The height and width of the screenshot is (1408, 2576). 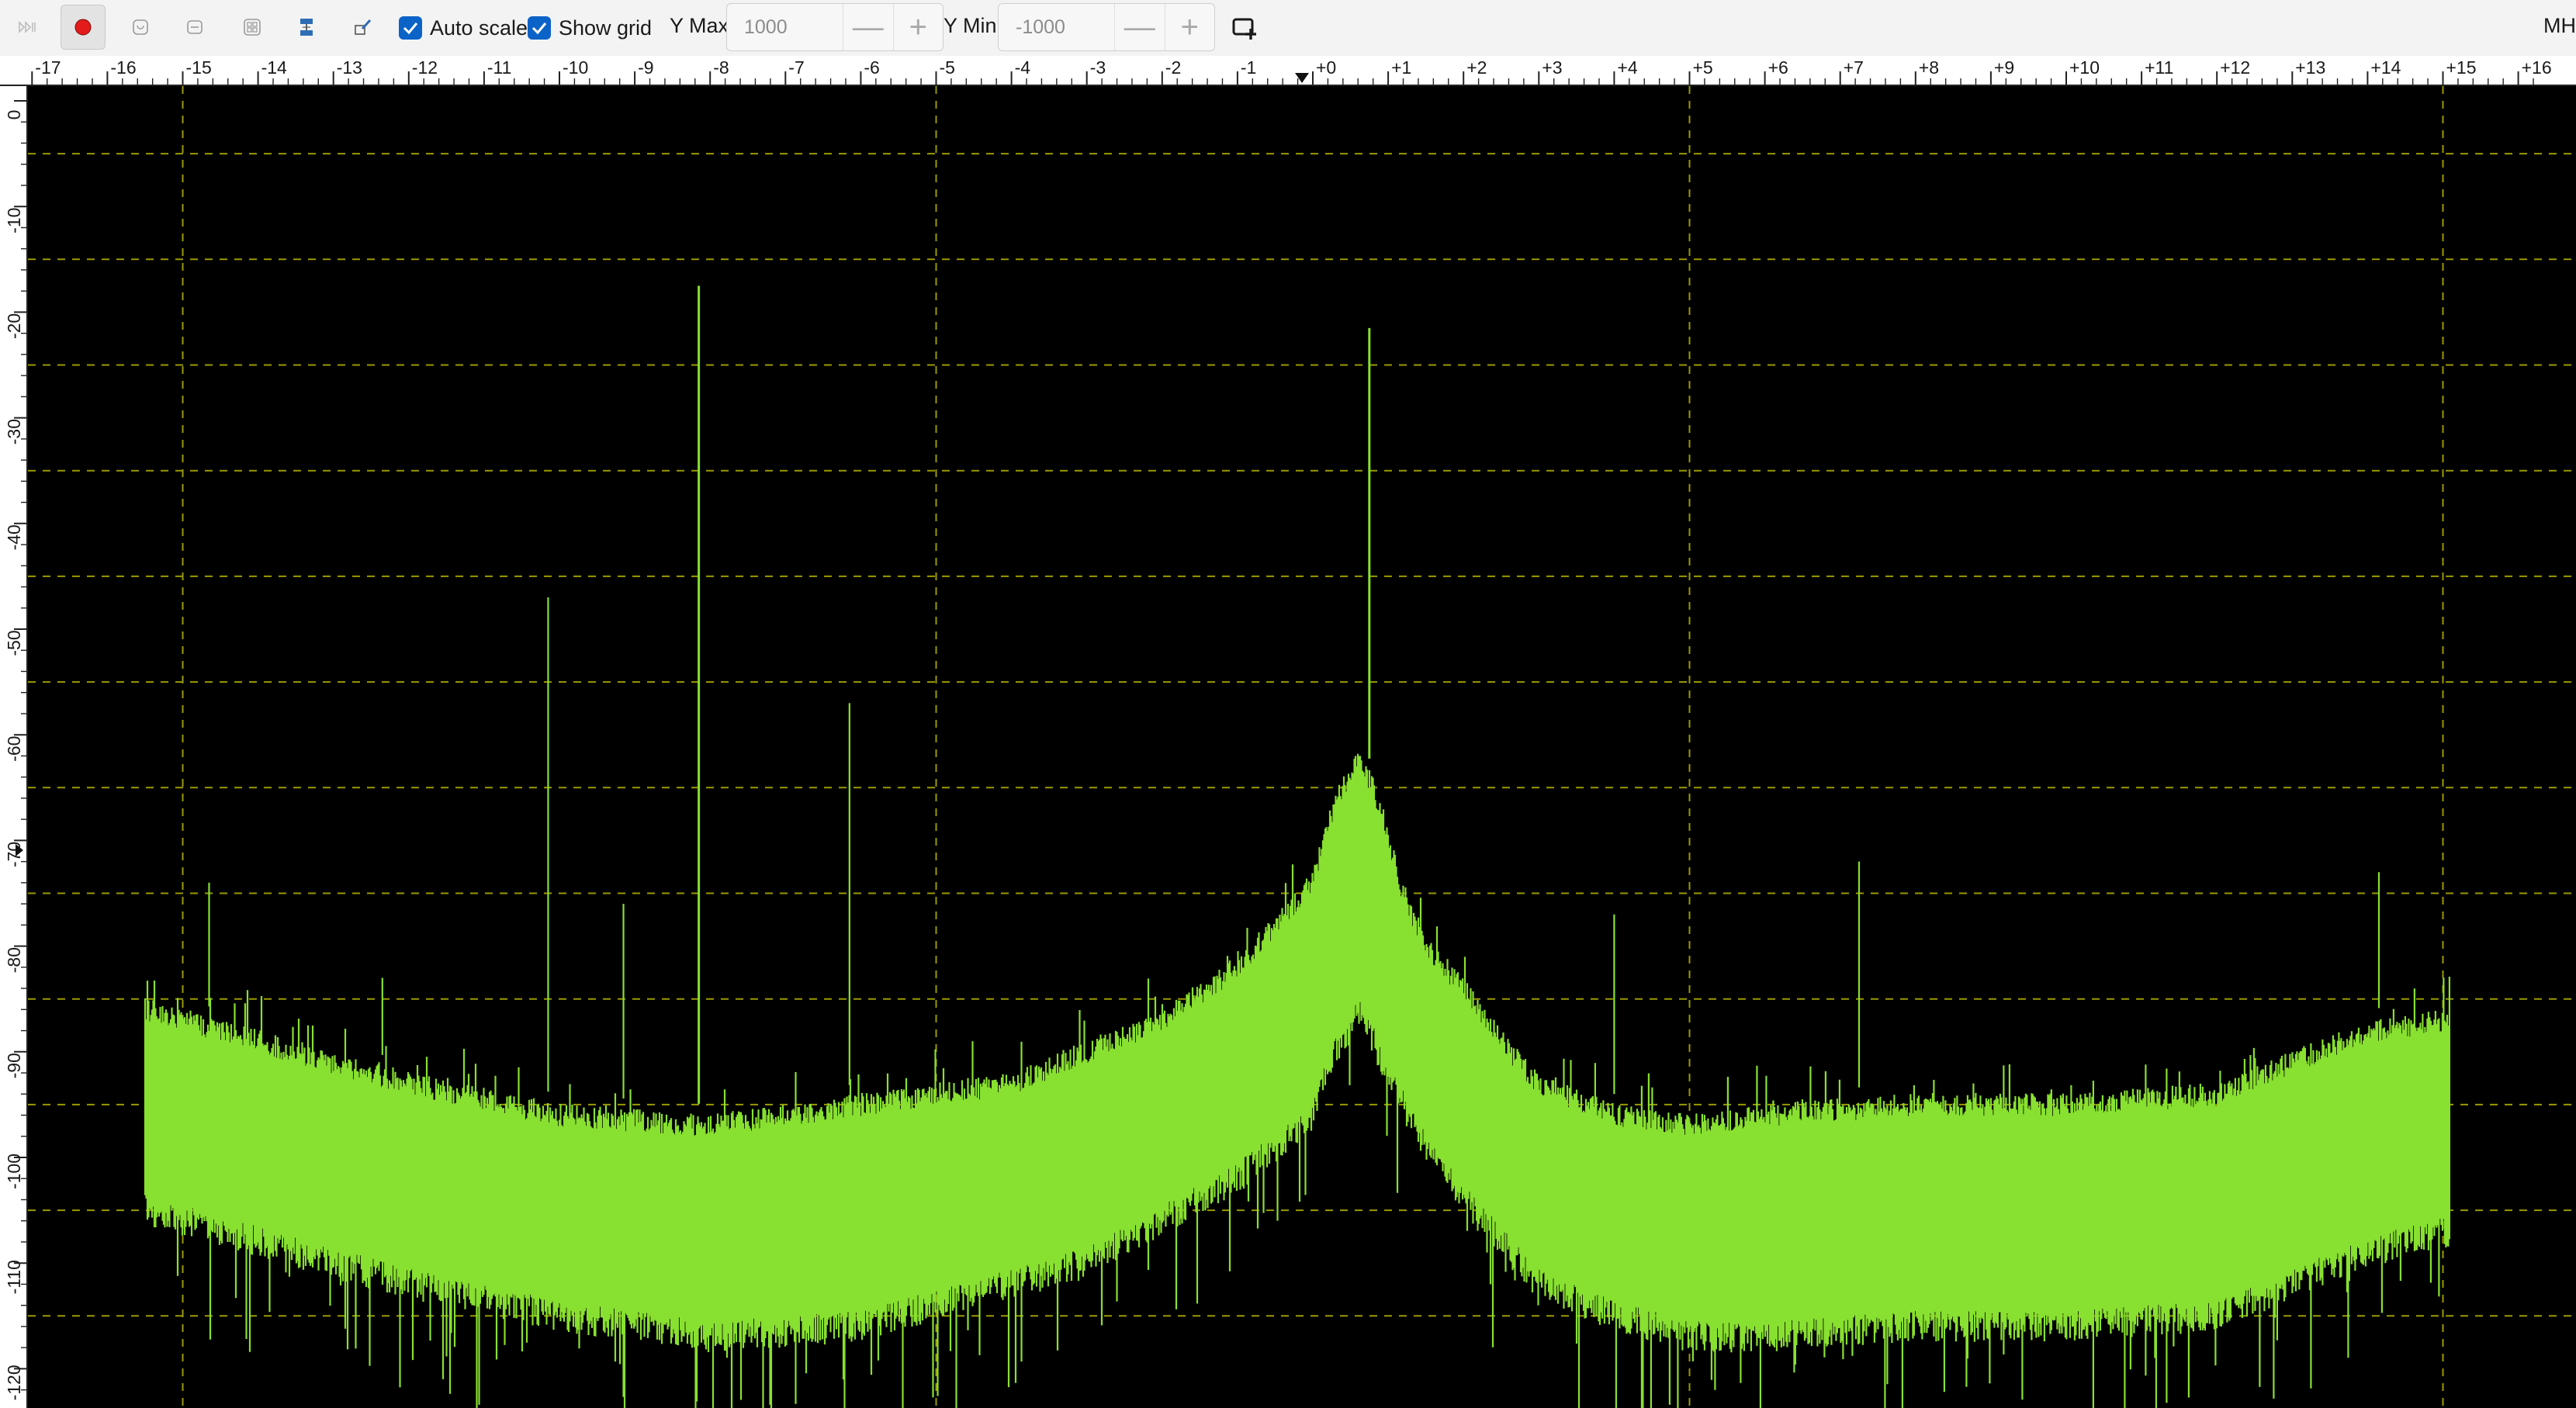 What do you see at coordinates (2004, 67) in the screenshot?
I see `x-tick-label: +9` at bounding box center [2004, 67].